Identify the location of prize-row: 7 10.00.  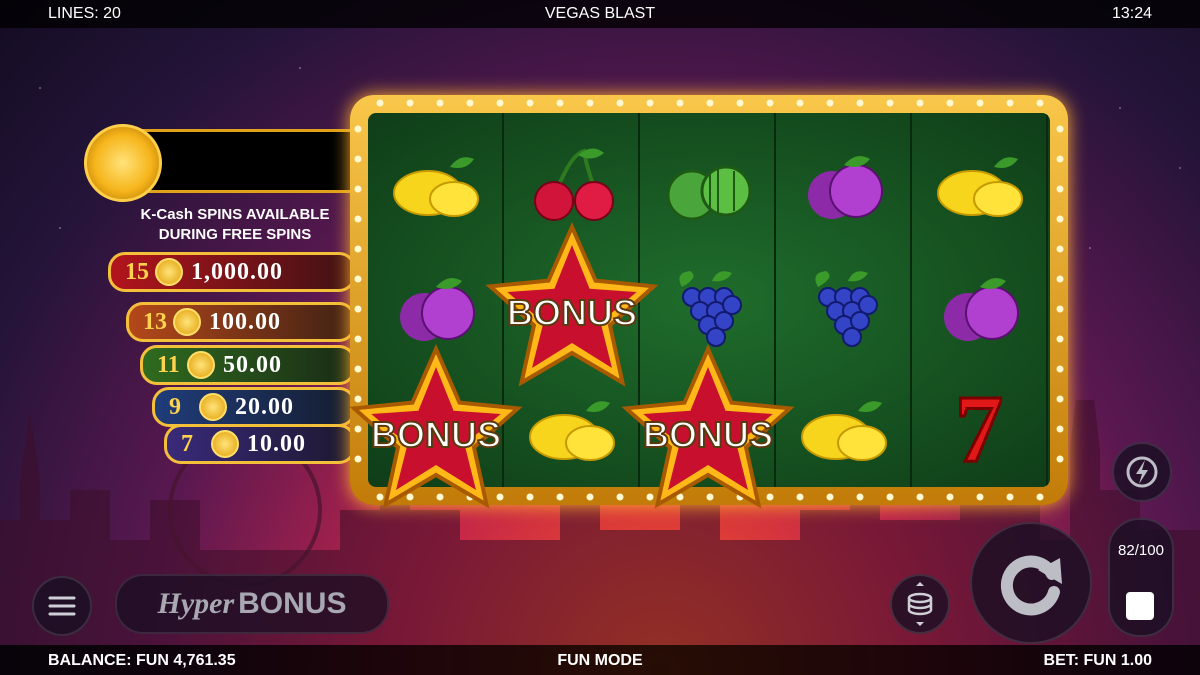
(260, 444).